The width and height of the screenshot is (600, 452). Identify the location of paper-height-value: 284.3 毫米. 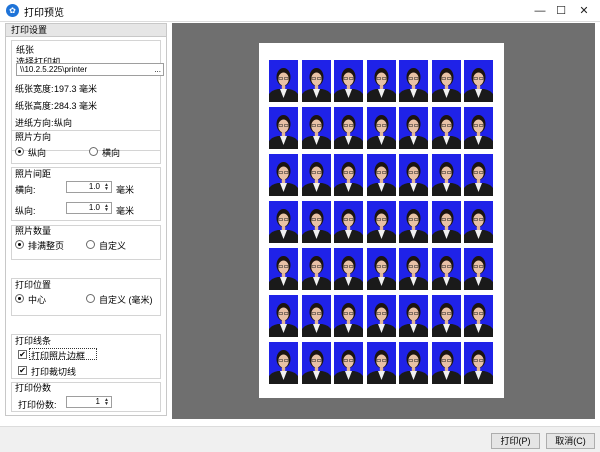
(76, 106).